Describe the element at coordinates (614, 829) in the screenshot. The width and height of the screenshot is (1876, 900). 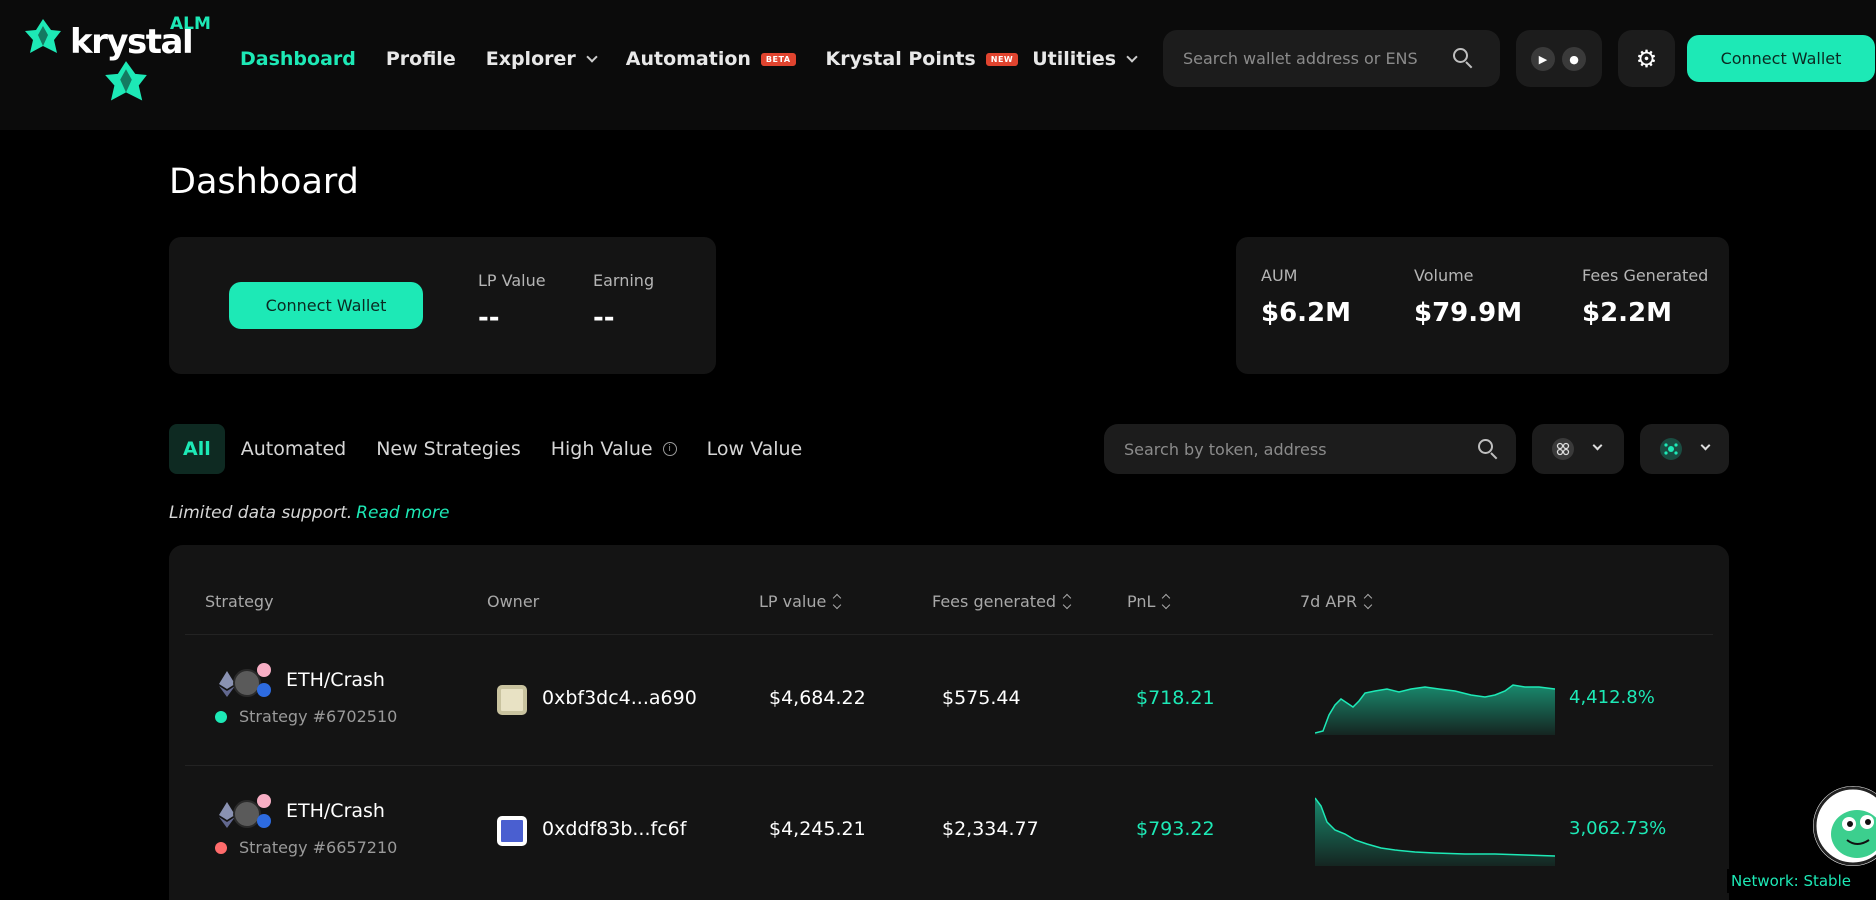
I see `owner-address: 0xddf83b...fc6f` at that location.